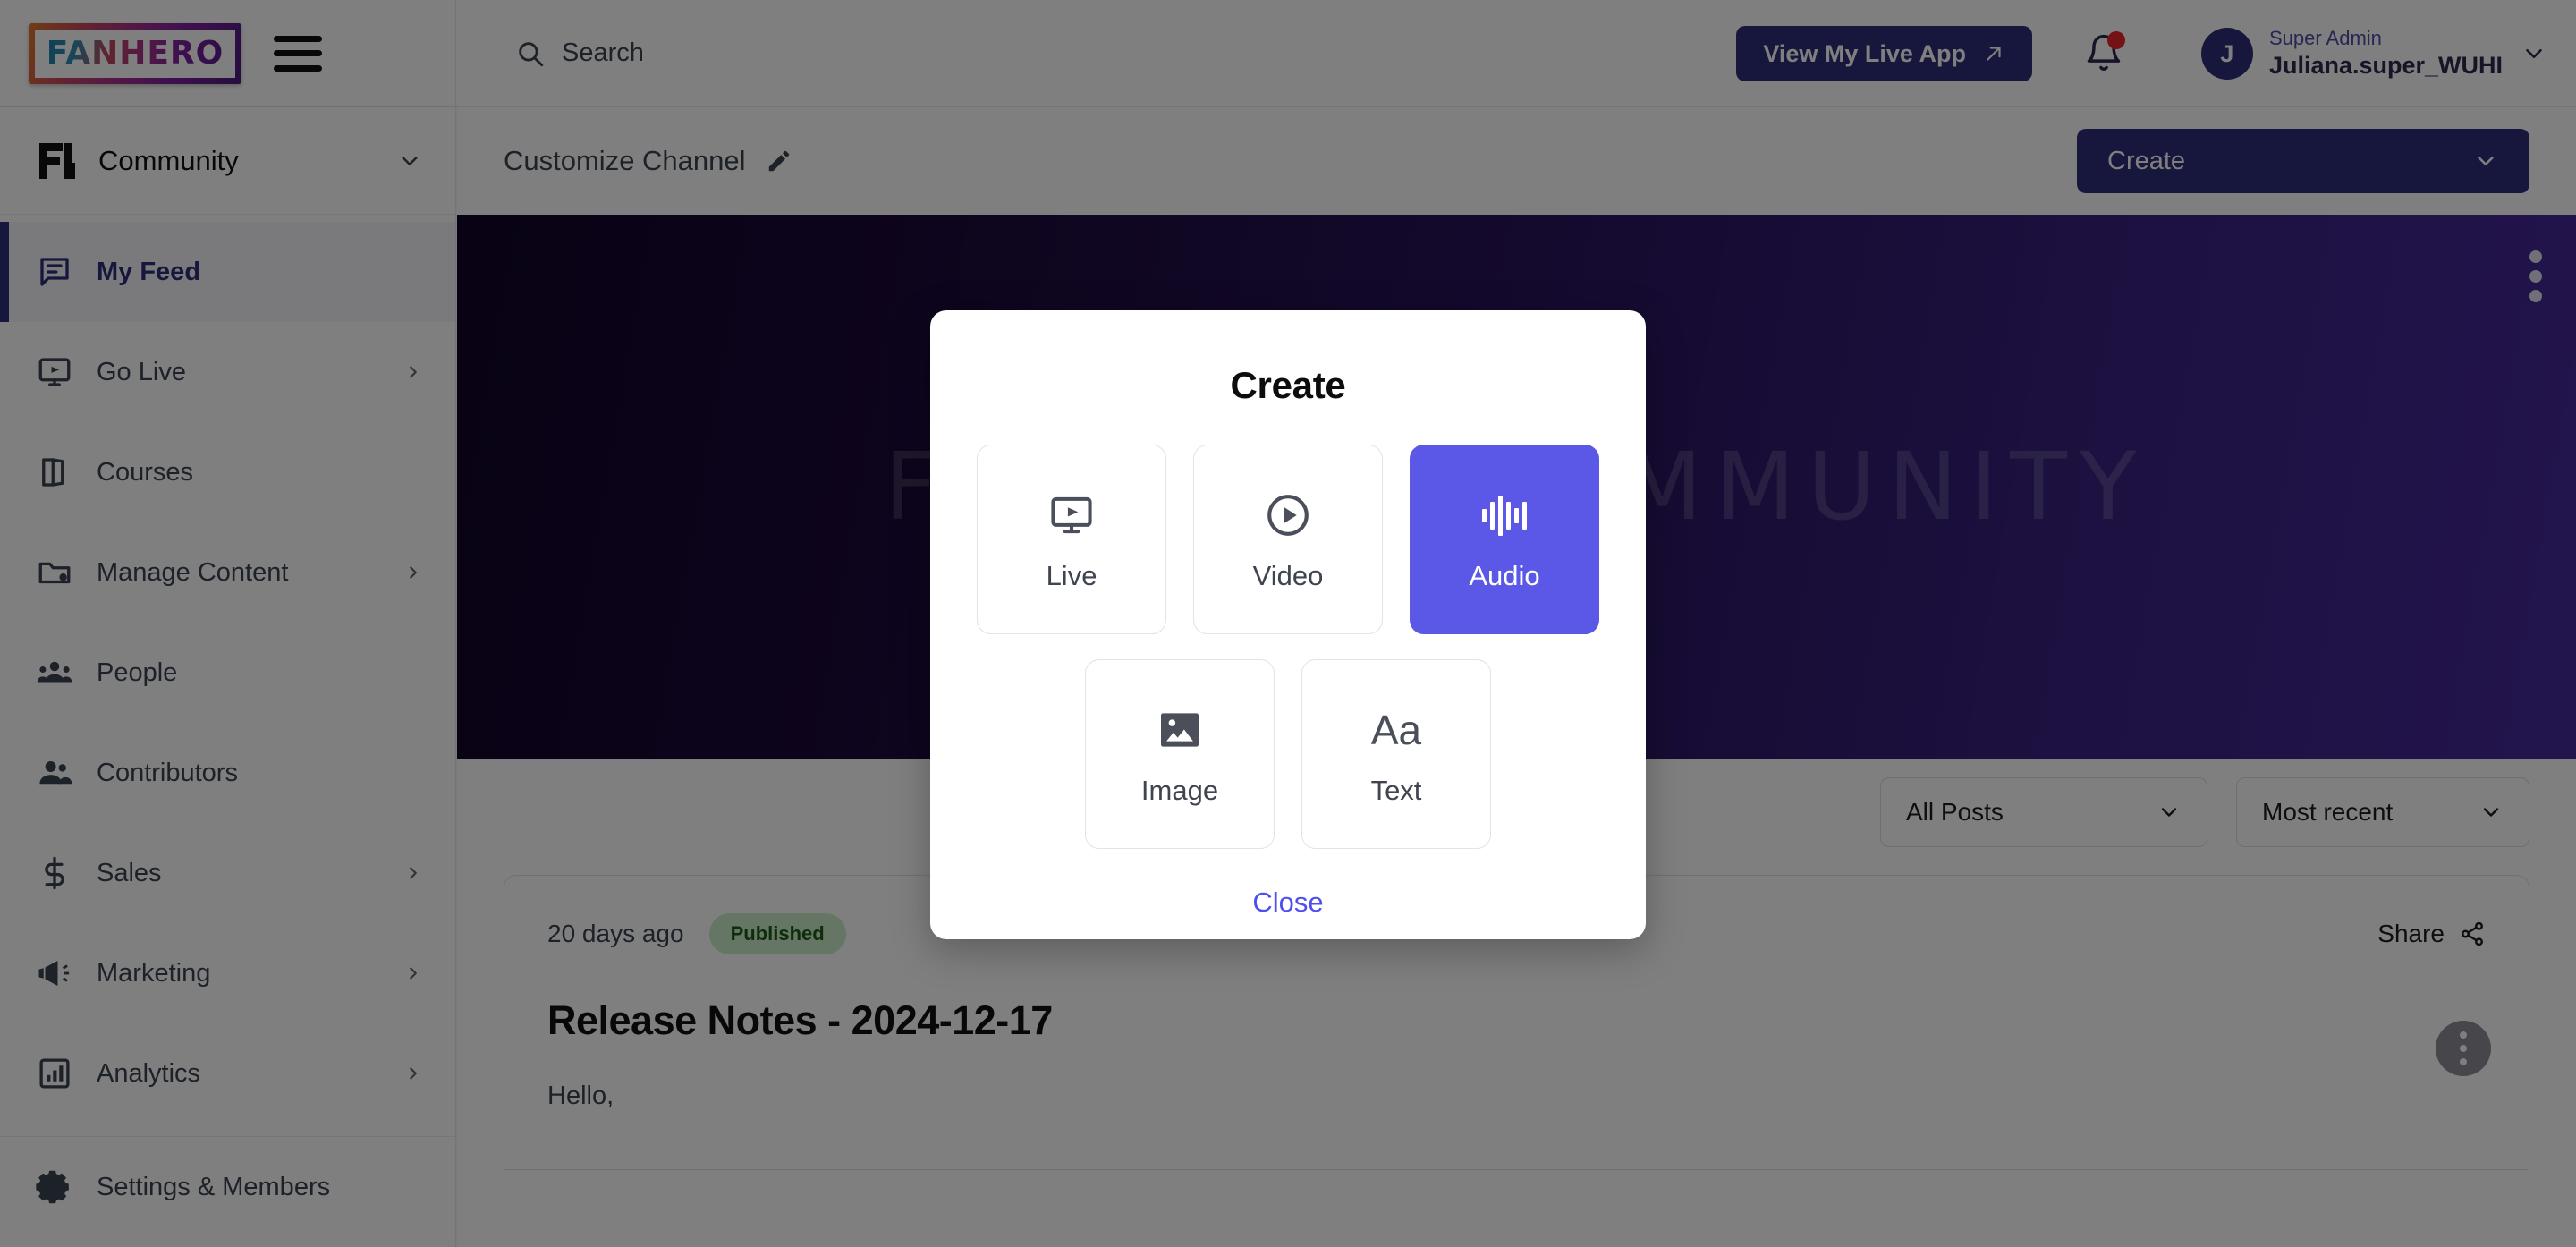 This screenshot has width=2576, height=1247. What do you see at coordinates (1504, 515) in the screenshot?
I see `audio-waveform-icon` at bounding box center [1504, 515].